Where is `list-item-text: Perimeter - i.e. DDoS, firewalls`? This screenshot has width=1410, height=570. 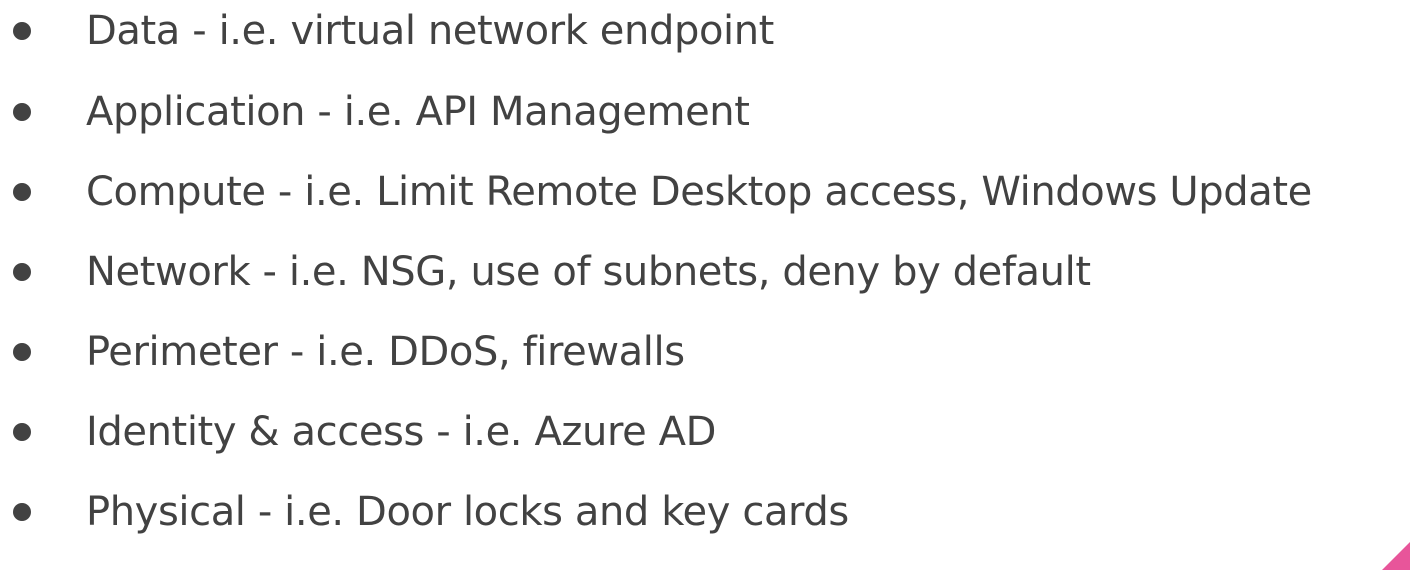
list-item-text: Perimeter - i.e. DDoS, firewalls is located at coordinates (385, 352).